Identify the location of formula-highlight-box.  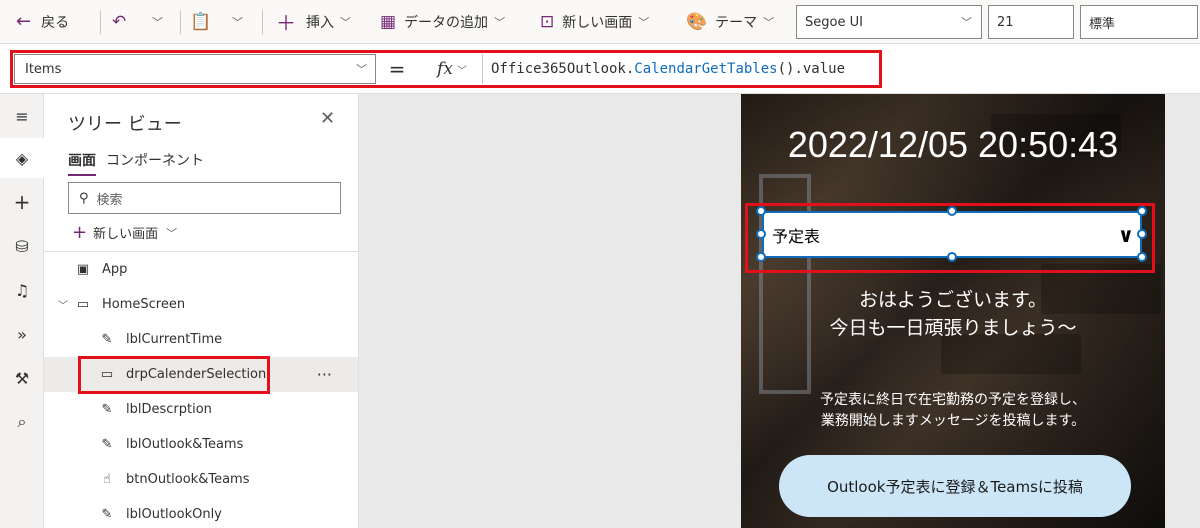
(446, 69).